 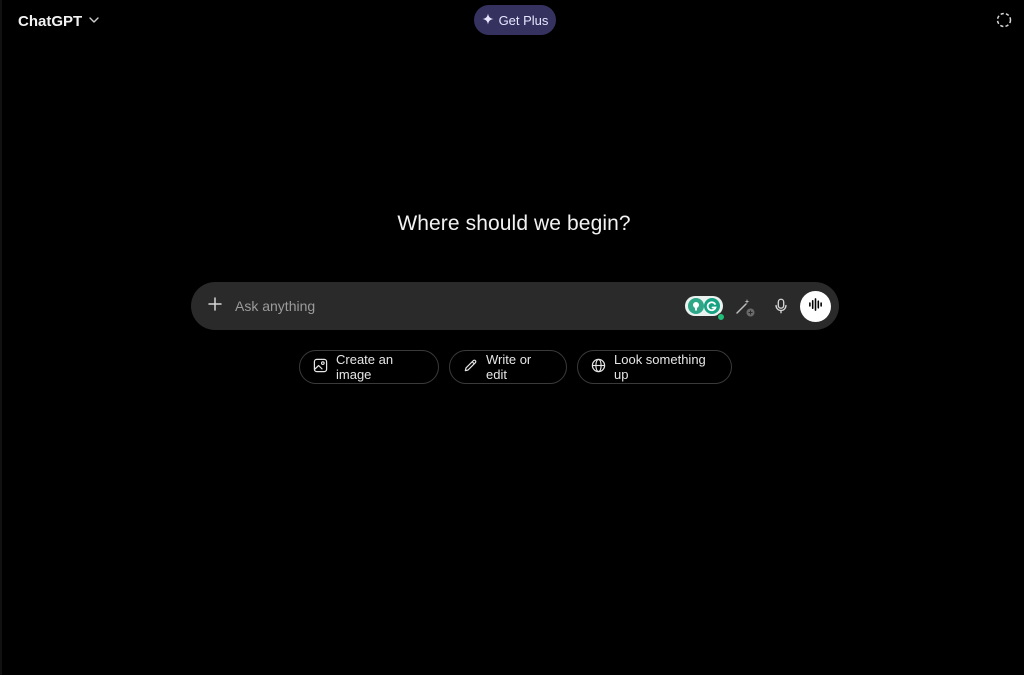 I want to click on suggestion-write-edit: Write or edit, so click(x=508, y=367).